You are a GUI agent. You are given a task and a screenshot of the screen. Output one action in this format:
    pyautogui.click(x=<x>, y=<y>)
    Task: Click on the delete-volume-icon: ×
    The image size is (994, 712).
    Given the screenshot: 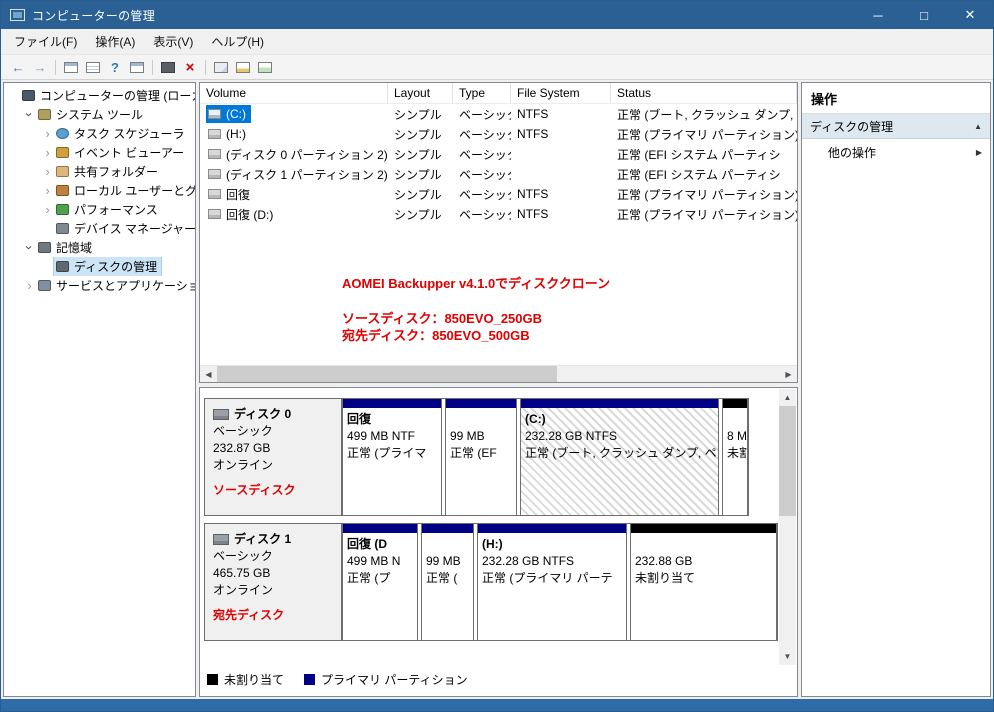 What is the action you would take?
    pyautogui.click(x=190, y=67)
    